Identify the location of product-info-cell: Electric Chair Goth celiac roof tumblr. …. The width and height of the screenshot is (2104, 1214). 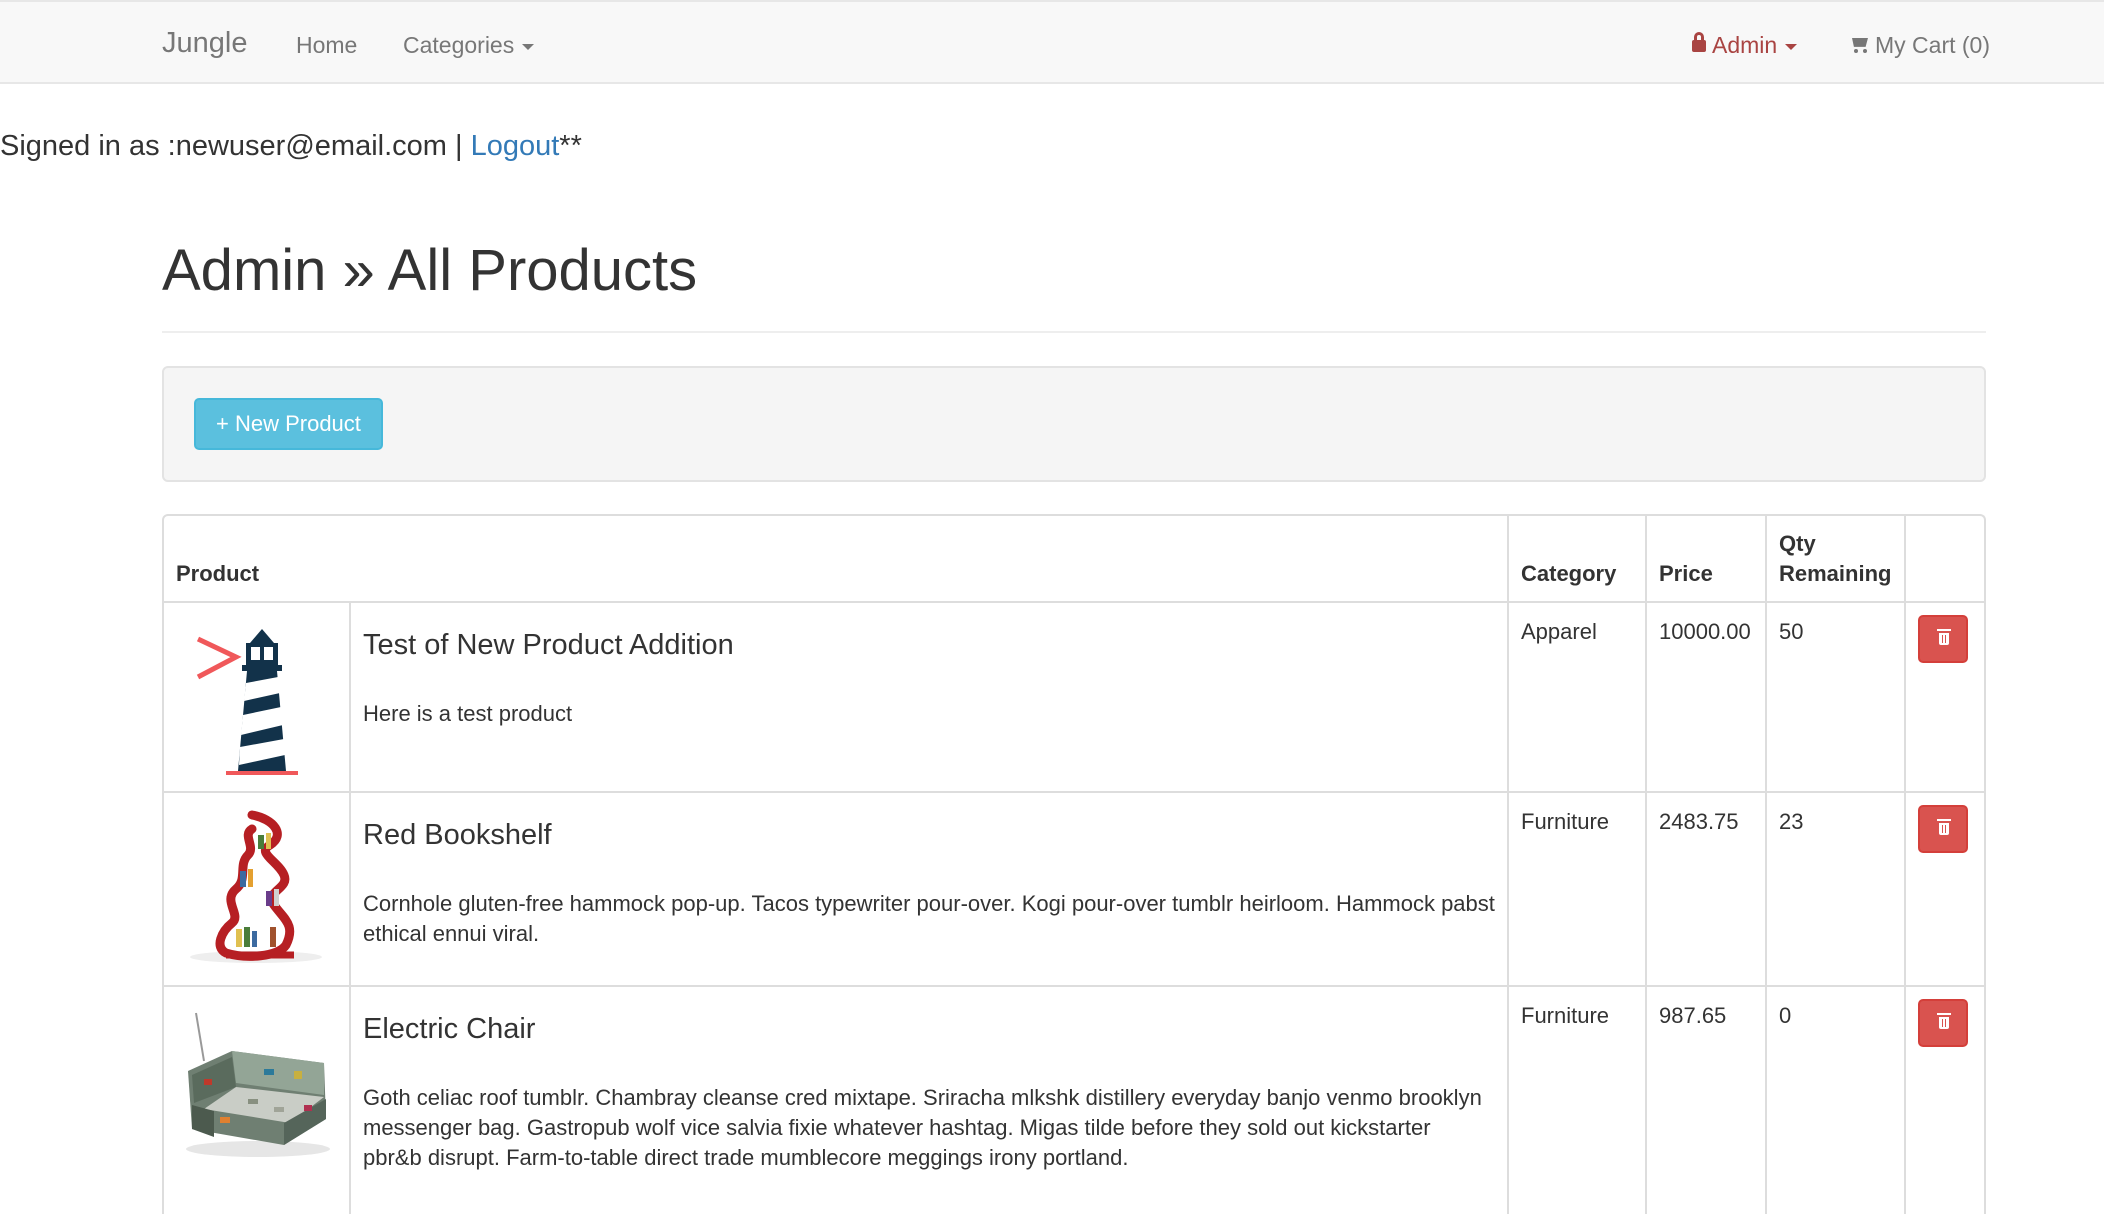
(929, 1100).